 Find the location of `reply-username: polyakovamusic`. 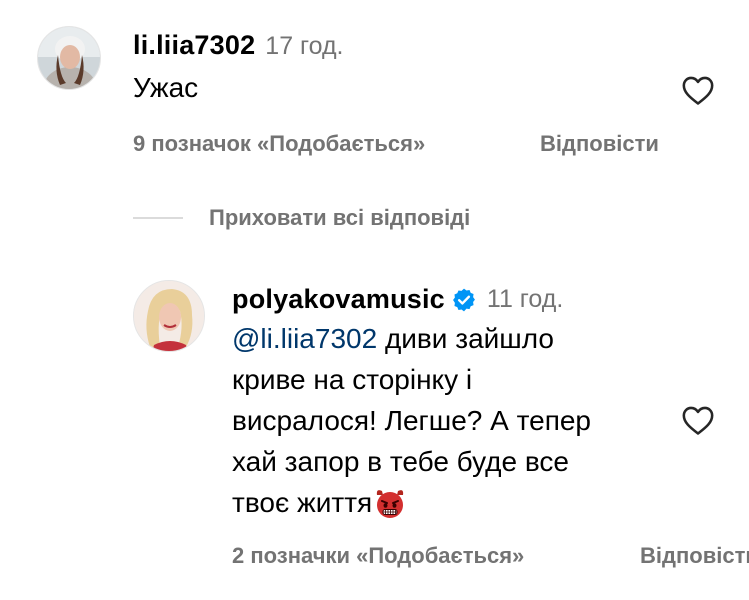

reply-username: polyakovamusic is located at coordinates (338, 299).